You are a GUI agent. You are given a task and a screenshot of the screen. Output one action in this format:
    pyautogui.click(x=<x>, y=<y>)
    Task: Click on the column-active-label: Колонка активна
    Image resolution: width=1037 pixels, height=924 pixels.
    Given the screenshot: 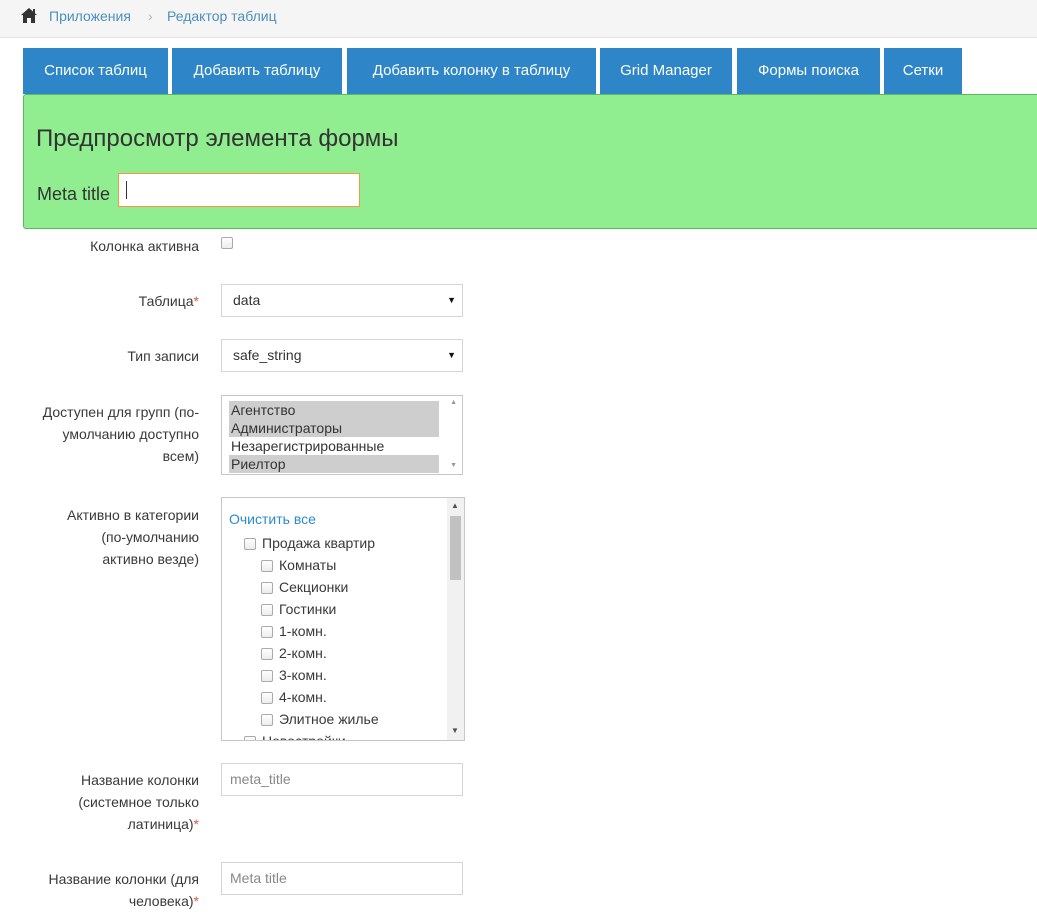 What is the action you would take?
    pyautogui.click(x=144, y=246)
    